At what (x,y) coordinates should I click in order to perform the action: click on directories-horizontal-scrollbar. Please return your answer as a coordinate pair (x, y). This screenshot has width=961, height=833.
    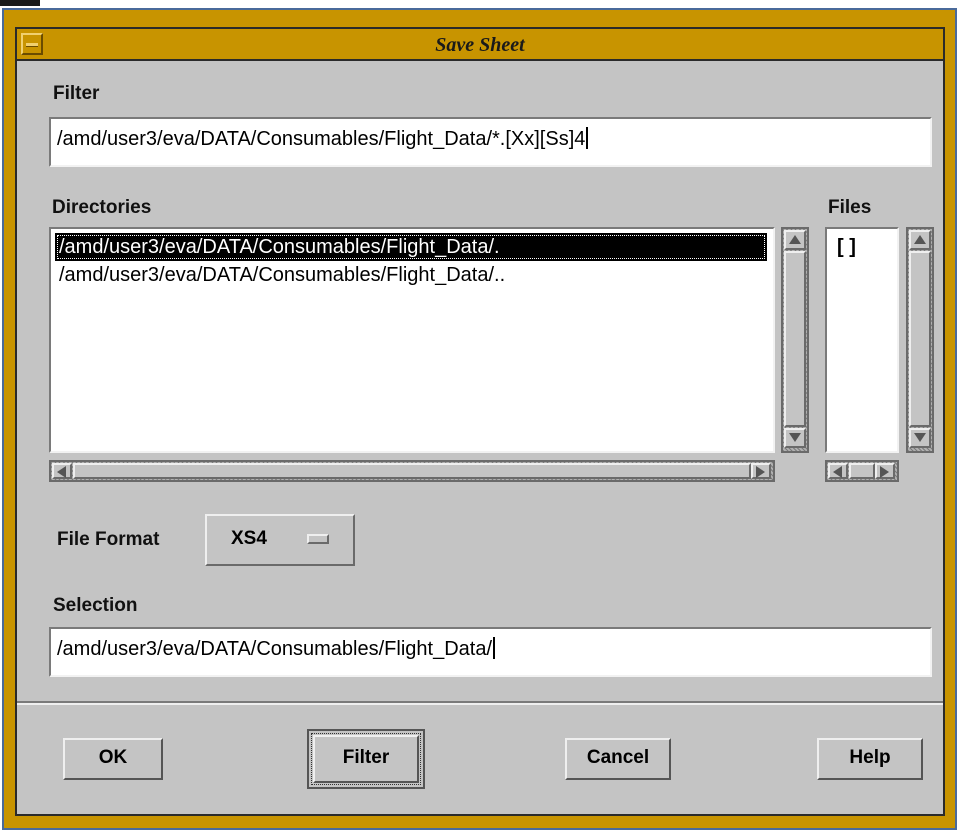
    Looking at the image, I should click on (412, 471).